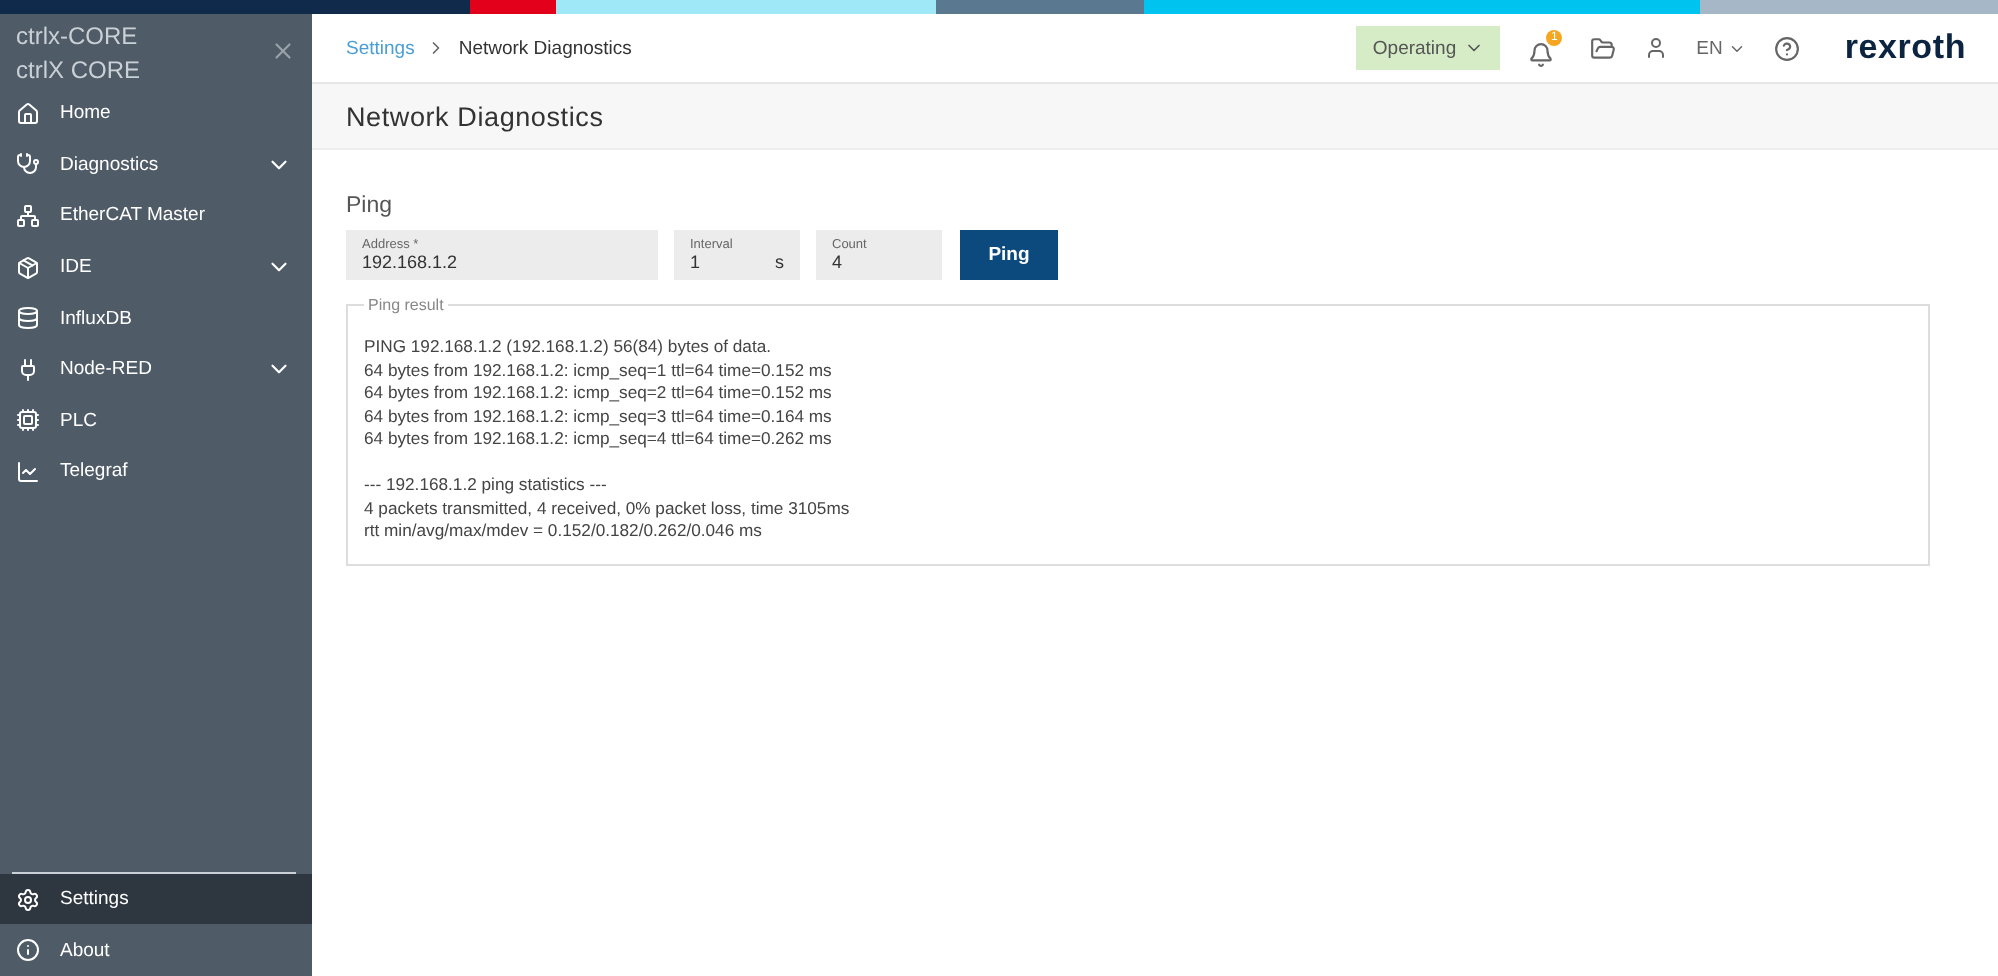 This screenshot has width=1998, height=976. What do you see at coordinates (156, 216) in the screenshot?
I see `sidebar-item: EtherCAT Master` at bounding box center [156, 216].